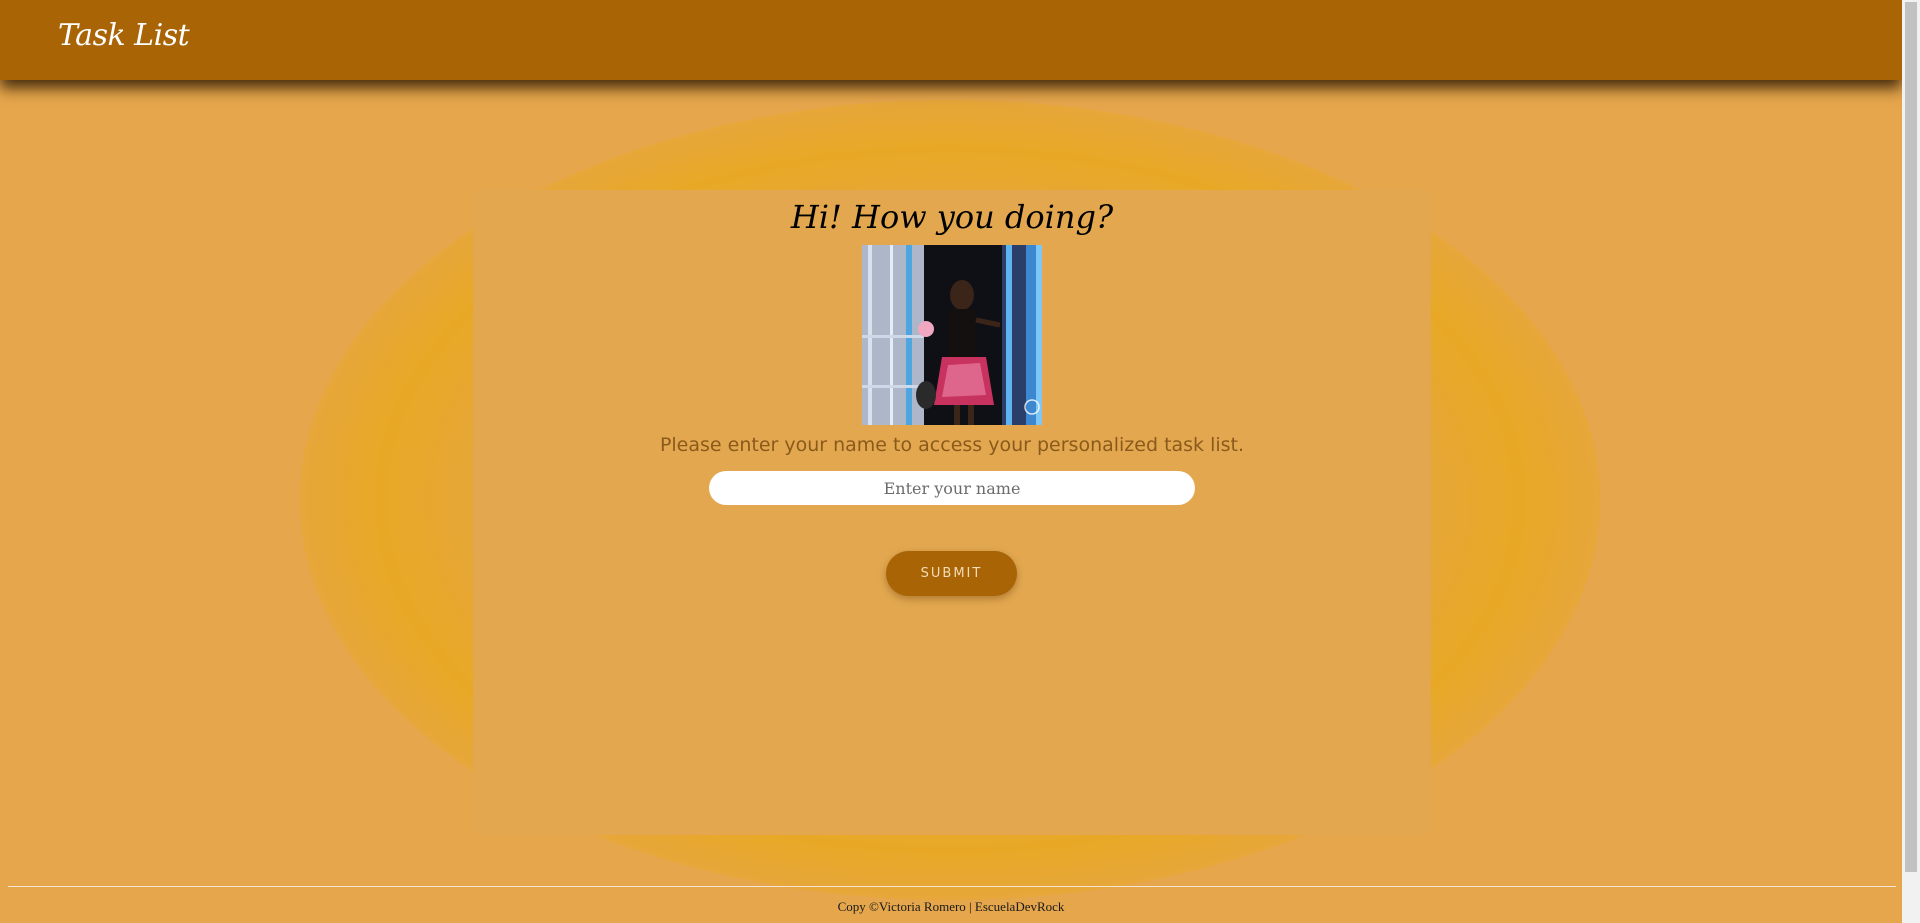  Describe the element at coordinates (1911, 437) in the screenshot. I see `scrollbar-thumb` at that location.